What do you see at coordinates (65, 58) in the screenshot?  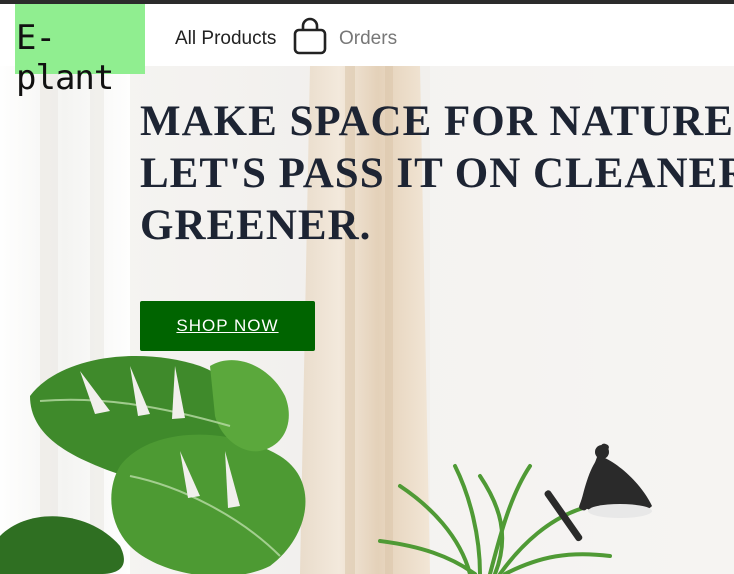 I see `logo-text: E-plant` at bounding box center [65, 58].